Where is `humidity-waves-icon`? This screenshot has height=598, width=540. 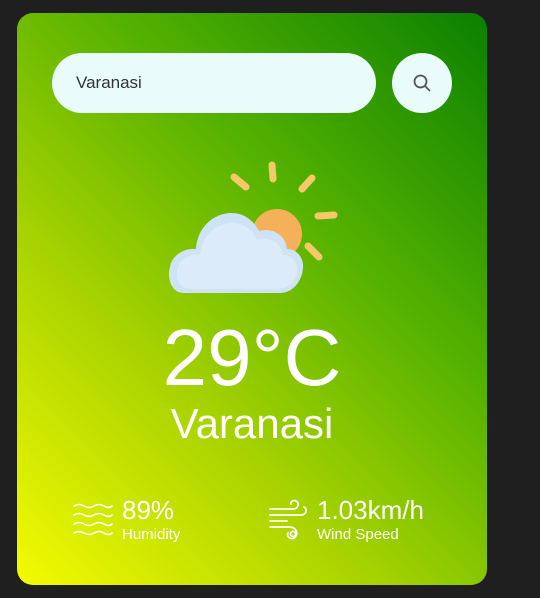 humidity-waves-icon is located at coordinates (93, 519).